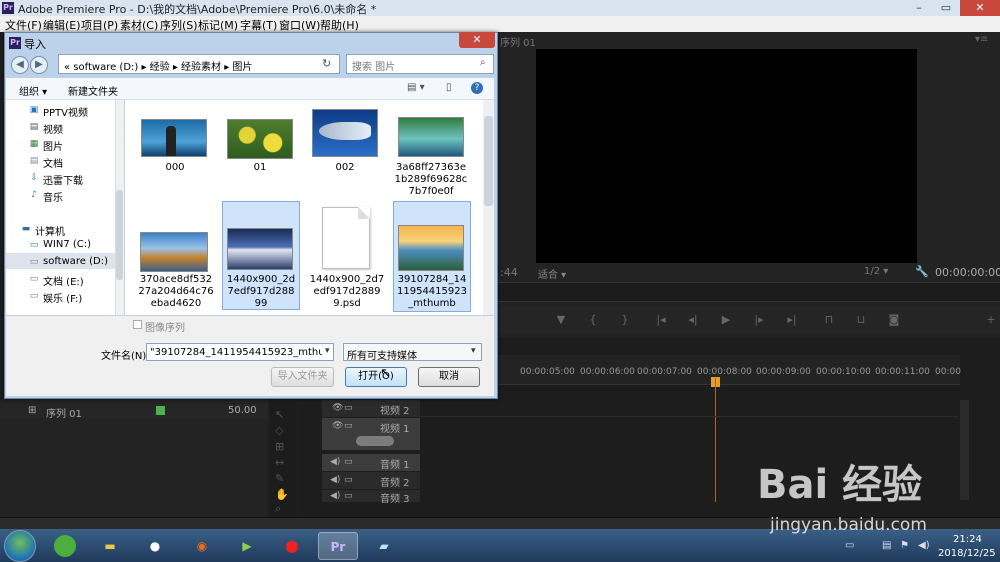 Image resolution: width=1000 pixels, height=562 pixels. Describe the element at coordinates (53, 196) in the screenshot. I see `nav-item-music: 音乐` at that location.